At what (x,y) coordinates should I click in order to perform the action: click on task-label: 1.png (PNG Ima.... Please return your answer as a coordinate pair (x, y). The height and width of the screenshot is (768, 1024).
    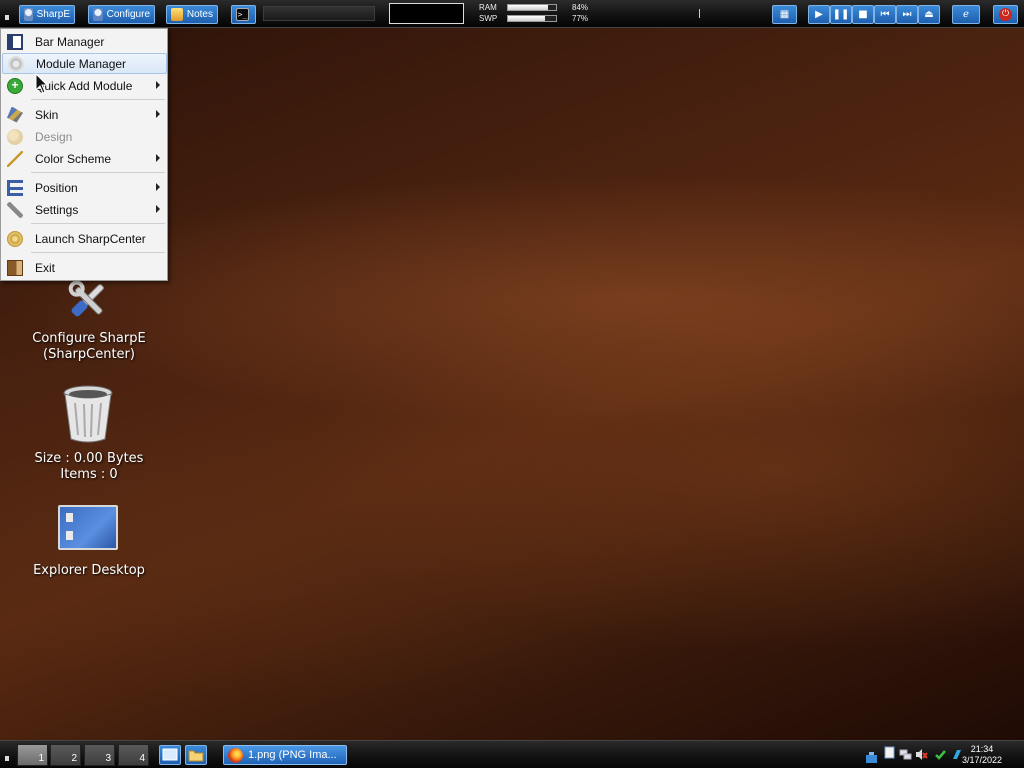
    Looking at the image, I should click on (292, 755).